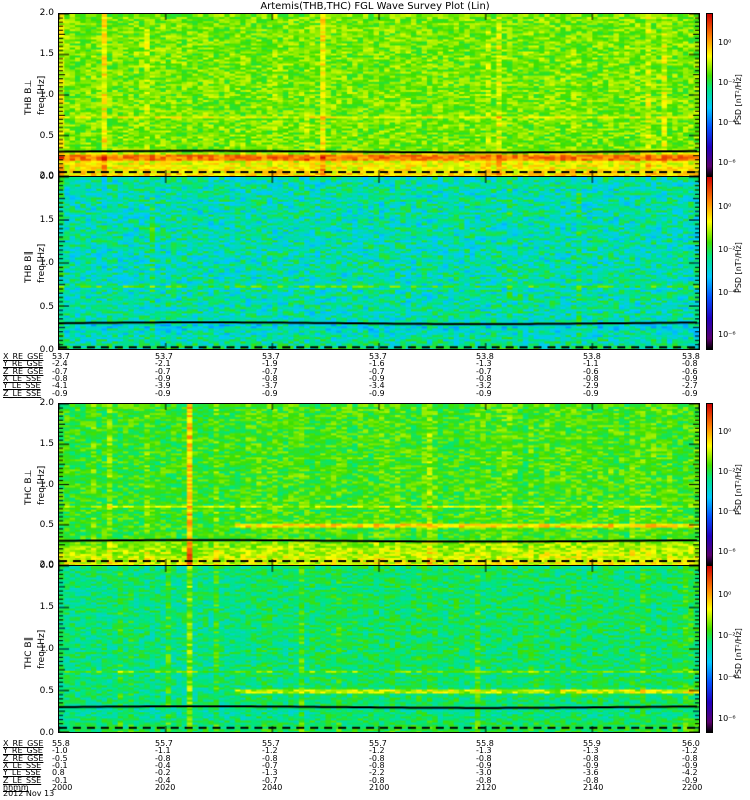 This screenshot has height=800, width=750. I want to click on y-tick-label: 0.0, so click(46, 733).